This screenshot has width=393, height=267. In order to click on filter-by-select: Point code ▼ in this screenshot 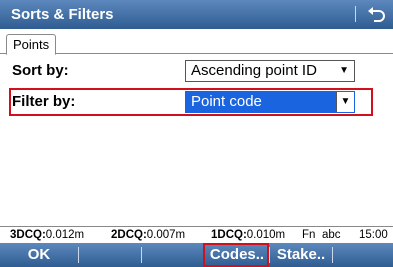, I will do `click(270, 102)`.